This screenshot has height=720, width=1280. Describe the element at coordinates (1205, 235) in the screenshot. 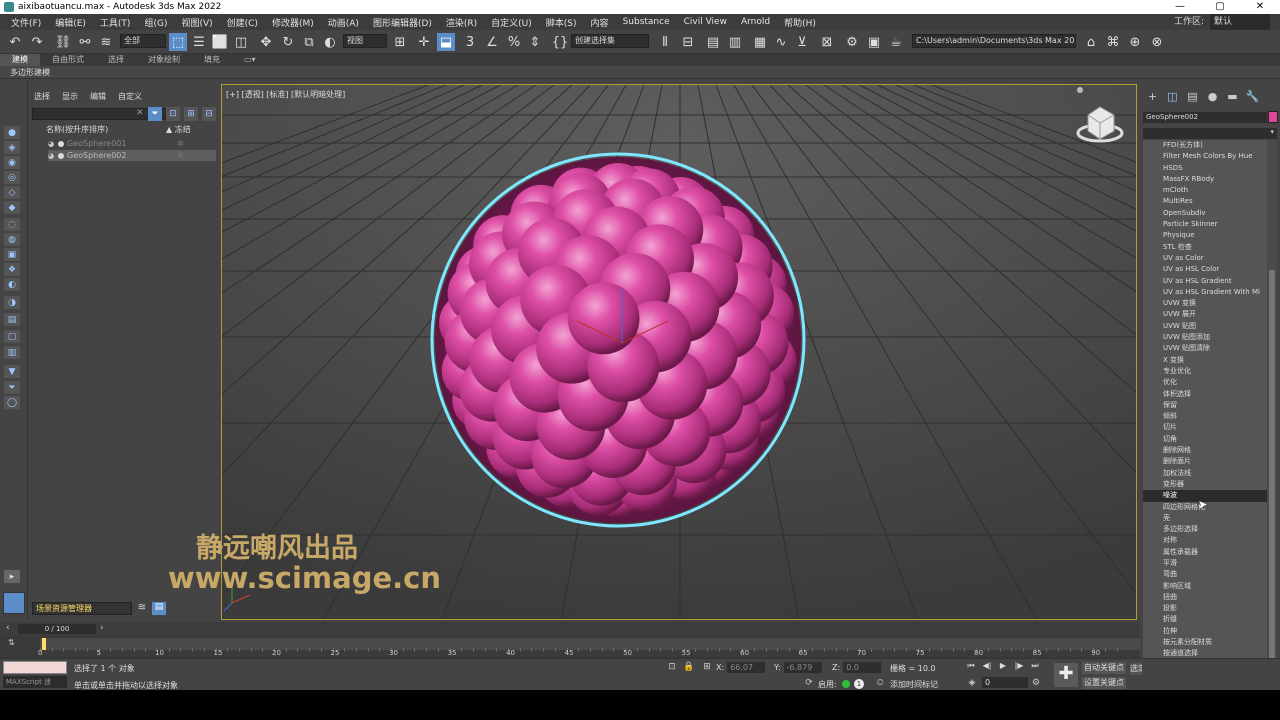

I see `modifier-list-item: Physique` at that location.